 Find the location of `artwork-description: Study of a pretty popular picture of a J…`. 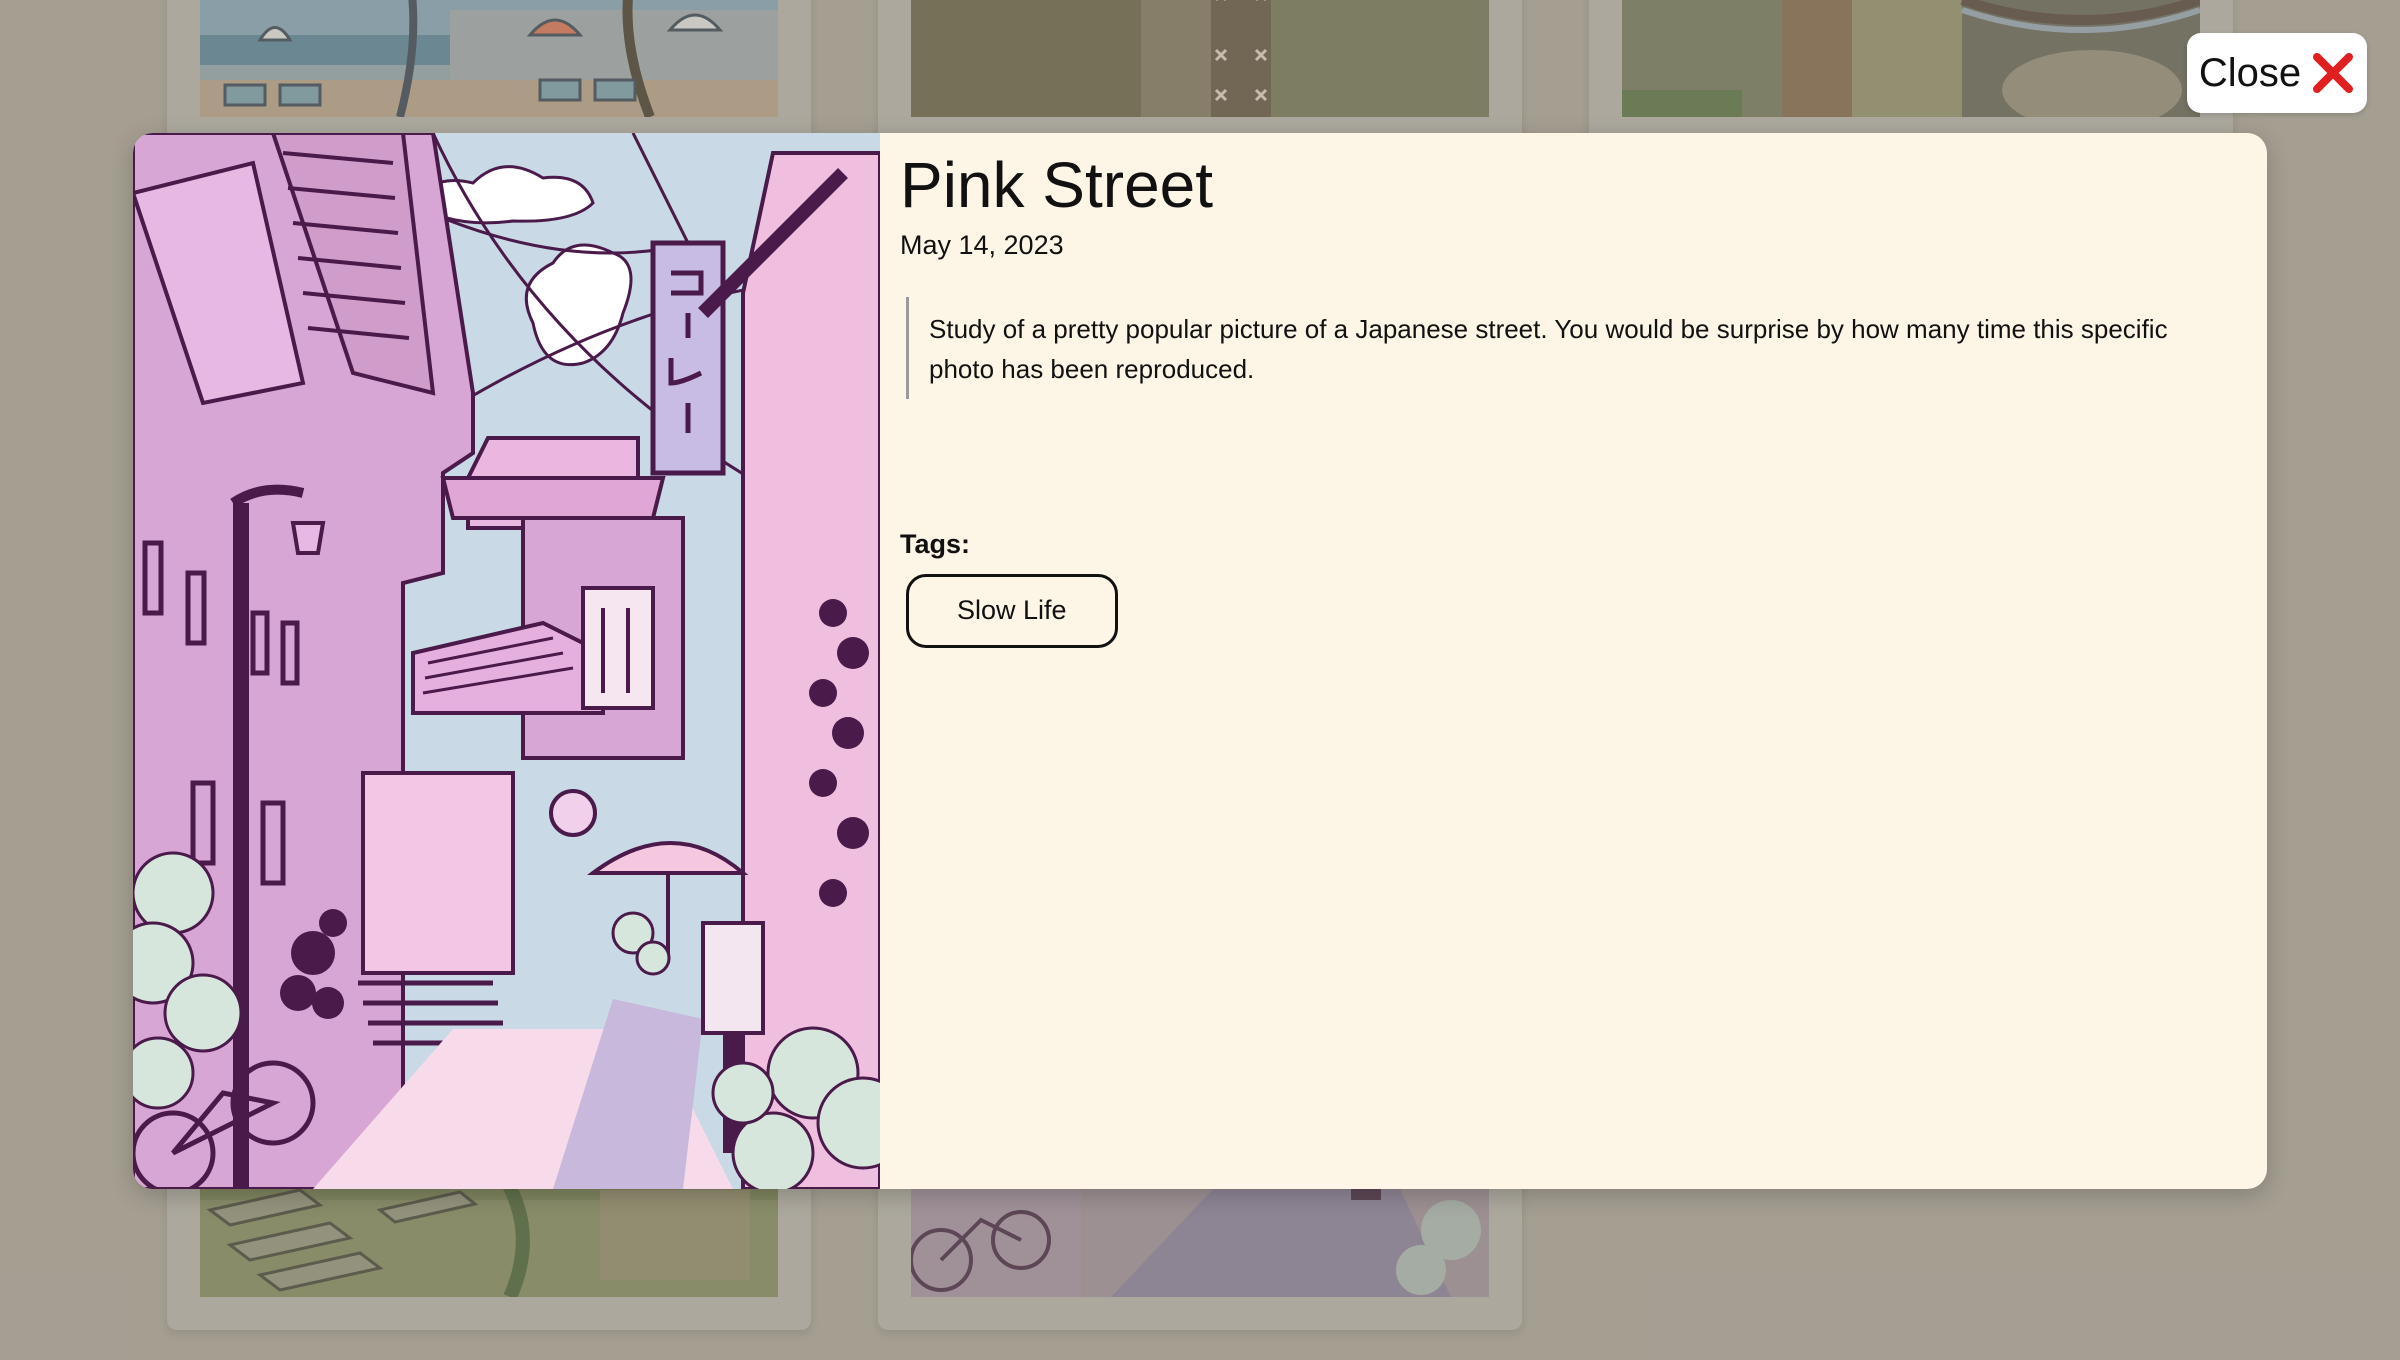

artwork-description: Study of a pretty popular picture of a J… is located at coordinates (1556, 347).